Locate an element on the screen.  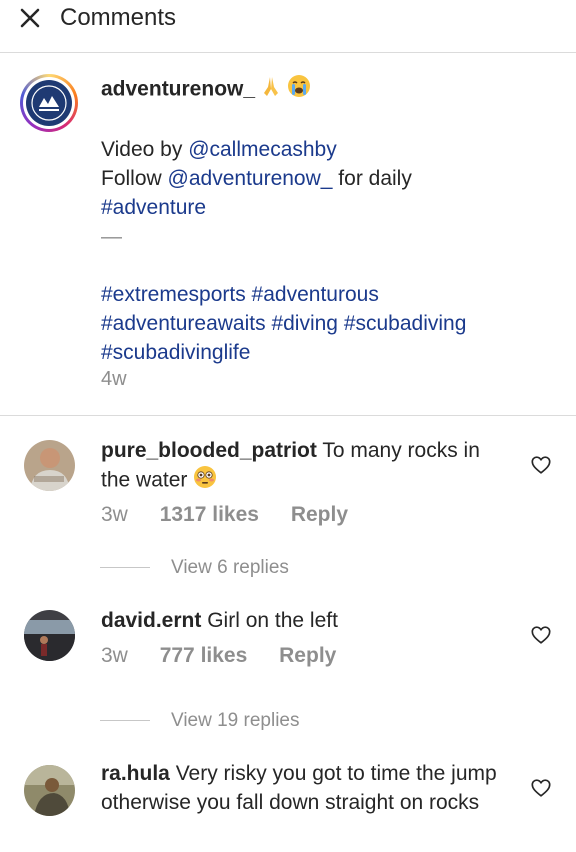
comment-username: pure_blooded_patriot is located at coordinates (209, 450).